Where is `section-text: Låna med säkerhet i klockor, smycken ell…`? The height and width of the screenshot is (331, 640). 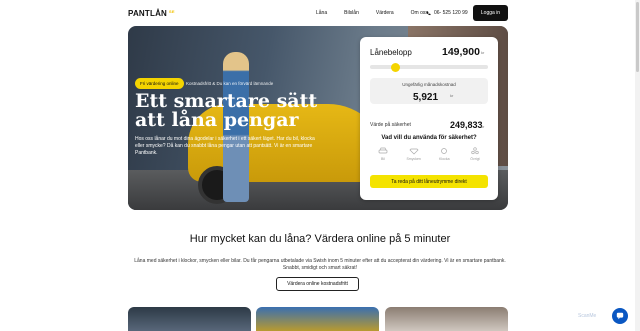
section-text: Låna med säkerhet i klockor, smycken ell… is located at coordinates (320, 264).